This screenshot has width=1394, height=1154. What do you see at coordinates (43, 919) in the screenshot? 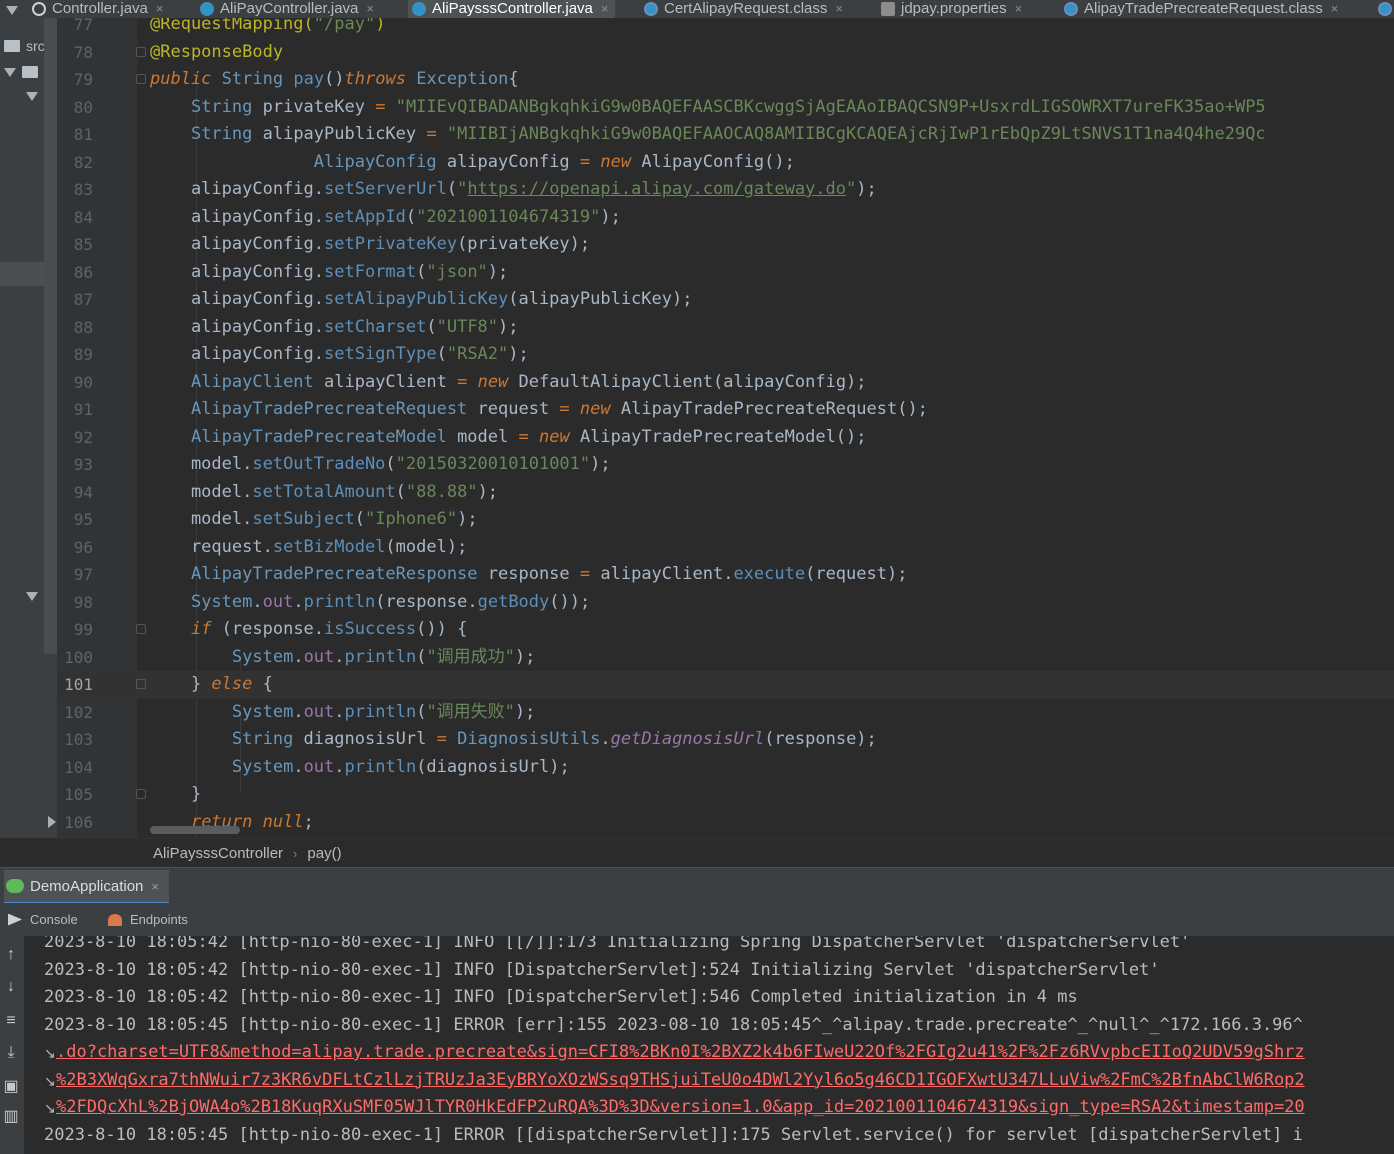
I see `tab-console: Console` at bounding box center [43, 919].